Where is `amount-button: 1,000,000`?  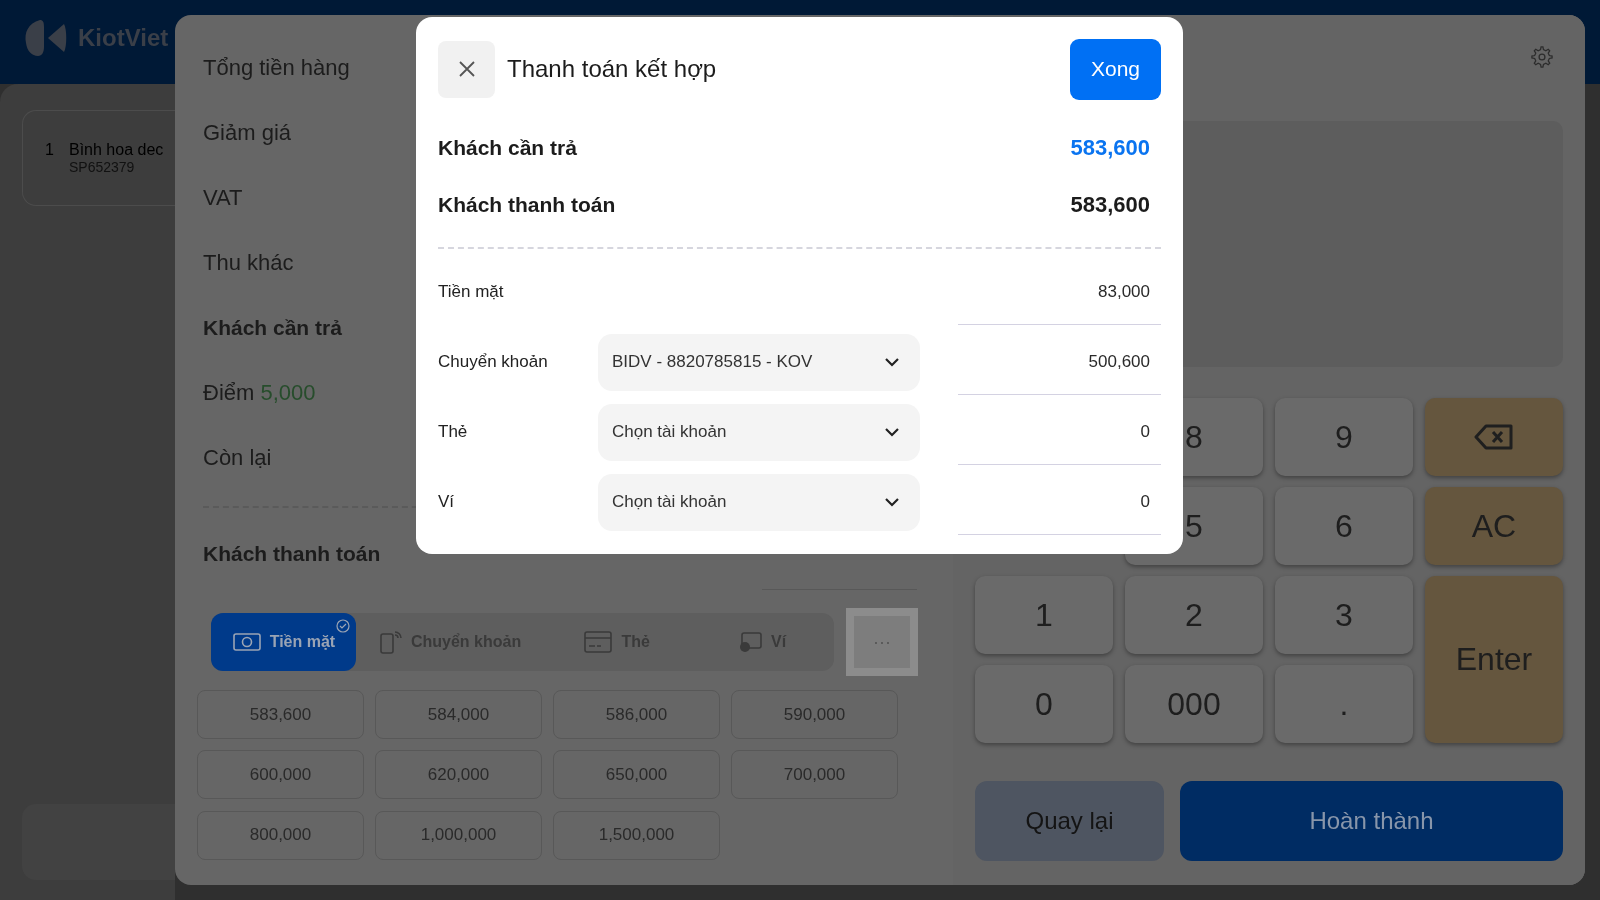
amount-button: 1,000,000 is located at coordinates (458, 835).